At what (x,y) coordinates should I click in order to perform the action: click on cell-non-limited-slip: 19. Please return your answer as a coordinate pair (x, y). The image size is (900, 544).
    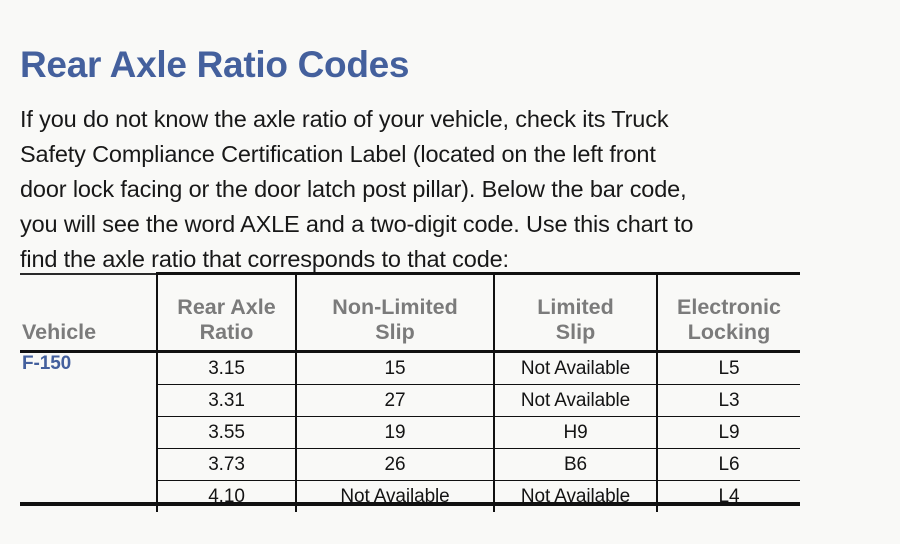
    Looking at the image, I should click on (394, 432).